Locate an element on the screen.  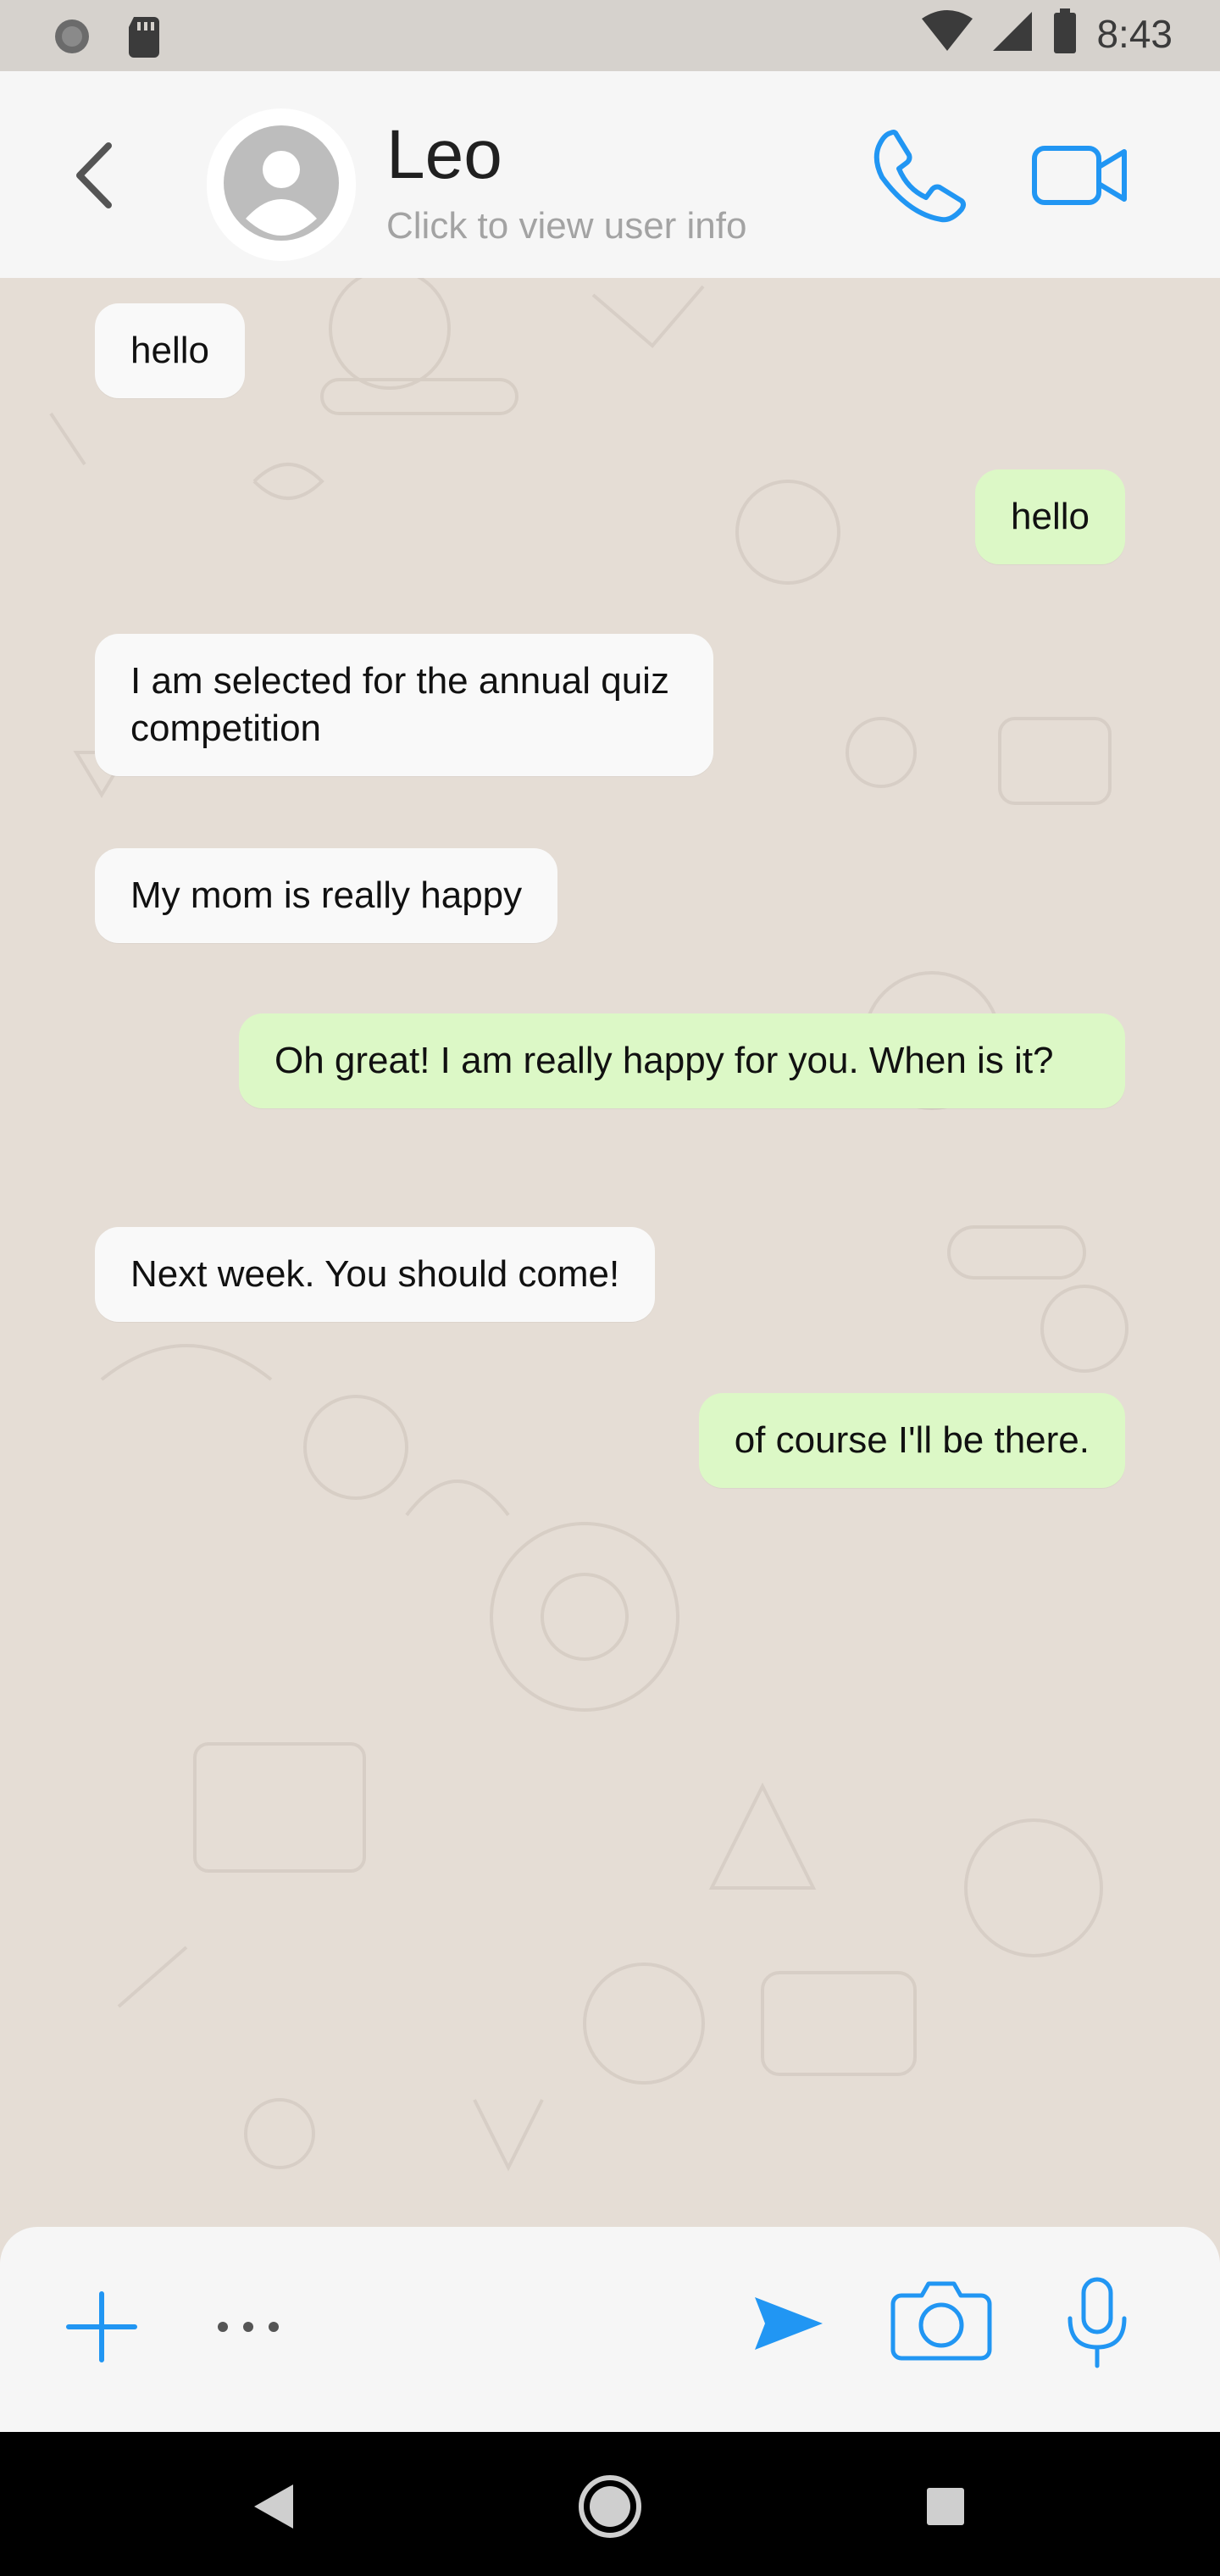
chat-header: Leo Click to view user info is located at coordinates (610, 175).